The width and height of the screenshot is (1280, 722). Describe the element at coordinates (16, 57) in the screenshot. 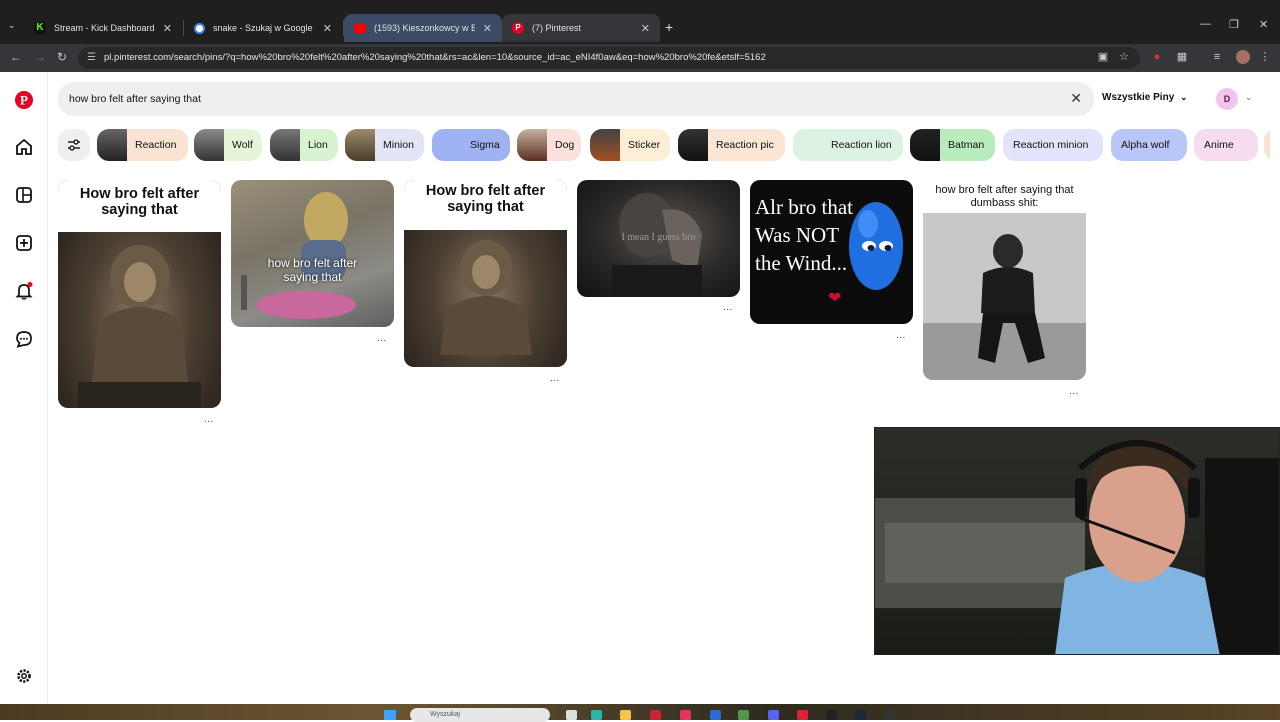

I see `back-icon: ←` at that location.